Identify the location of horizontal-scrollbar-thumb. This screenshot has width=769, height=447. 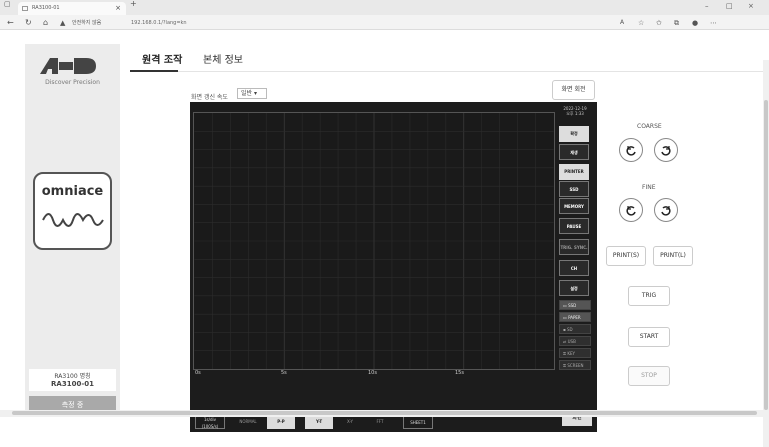
(384, 413).